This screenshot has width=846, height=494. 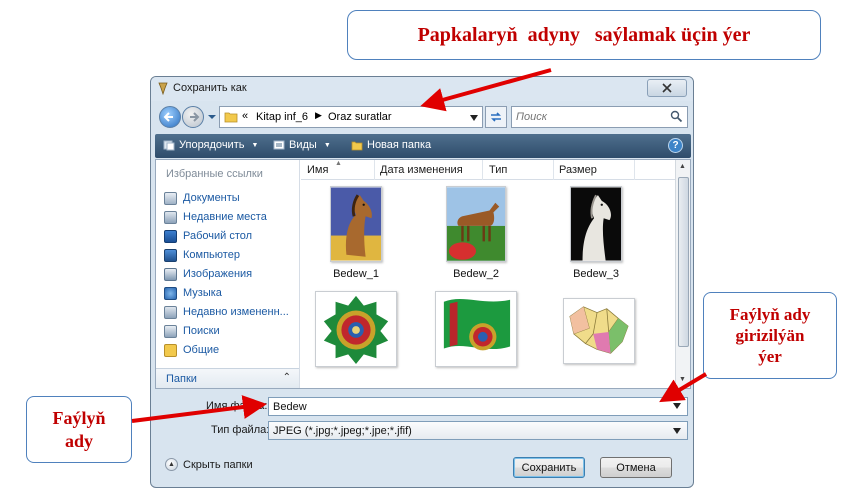 I want to click on favorite-links-header: Избранные ссылки, so click(x=214, y=174).